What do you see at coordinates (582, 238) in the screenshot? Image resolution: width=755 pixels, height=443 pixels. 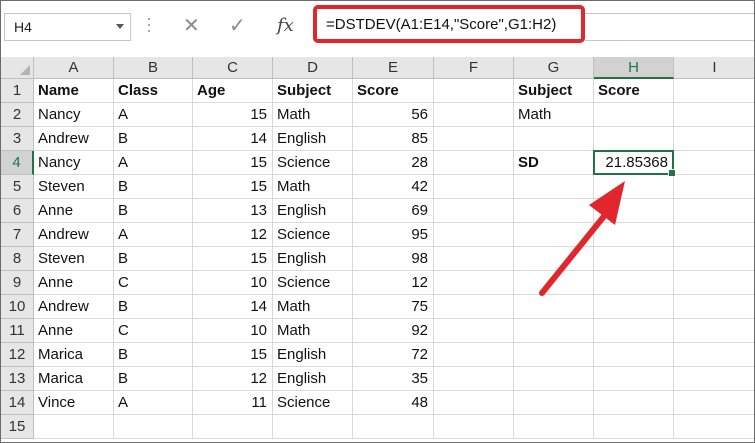 I see `annotation-arrow` at bounding box center [582, 238].